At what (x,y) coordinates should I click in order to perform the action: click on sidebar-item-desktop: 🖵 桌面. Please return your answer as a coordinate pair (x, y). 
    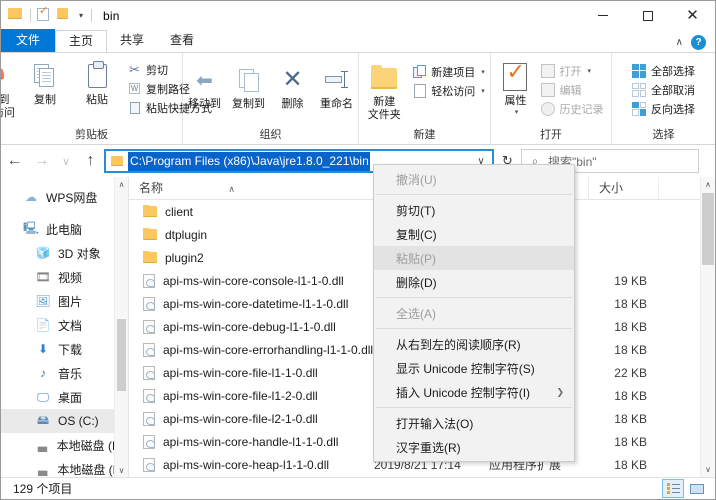
    Looking at the image, I should click on (64, 397).